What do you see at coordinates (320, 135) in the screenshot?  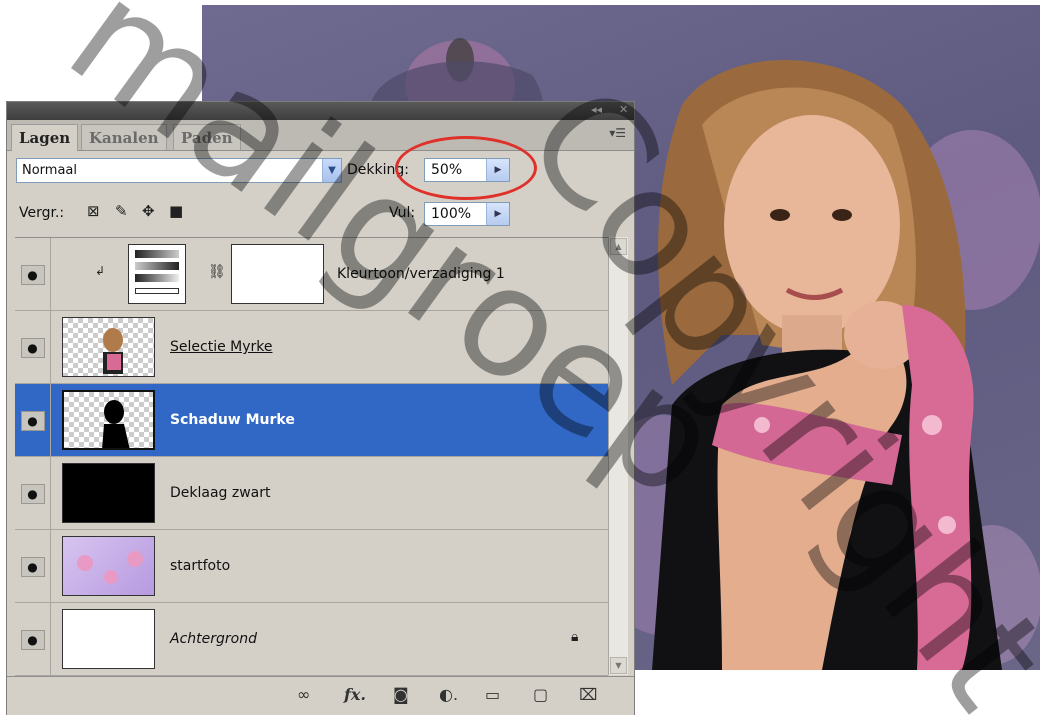 I see `panel-tabs: Lagen Kanalen Paden ▾☰` at bounding box center [320, 135].